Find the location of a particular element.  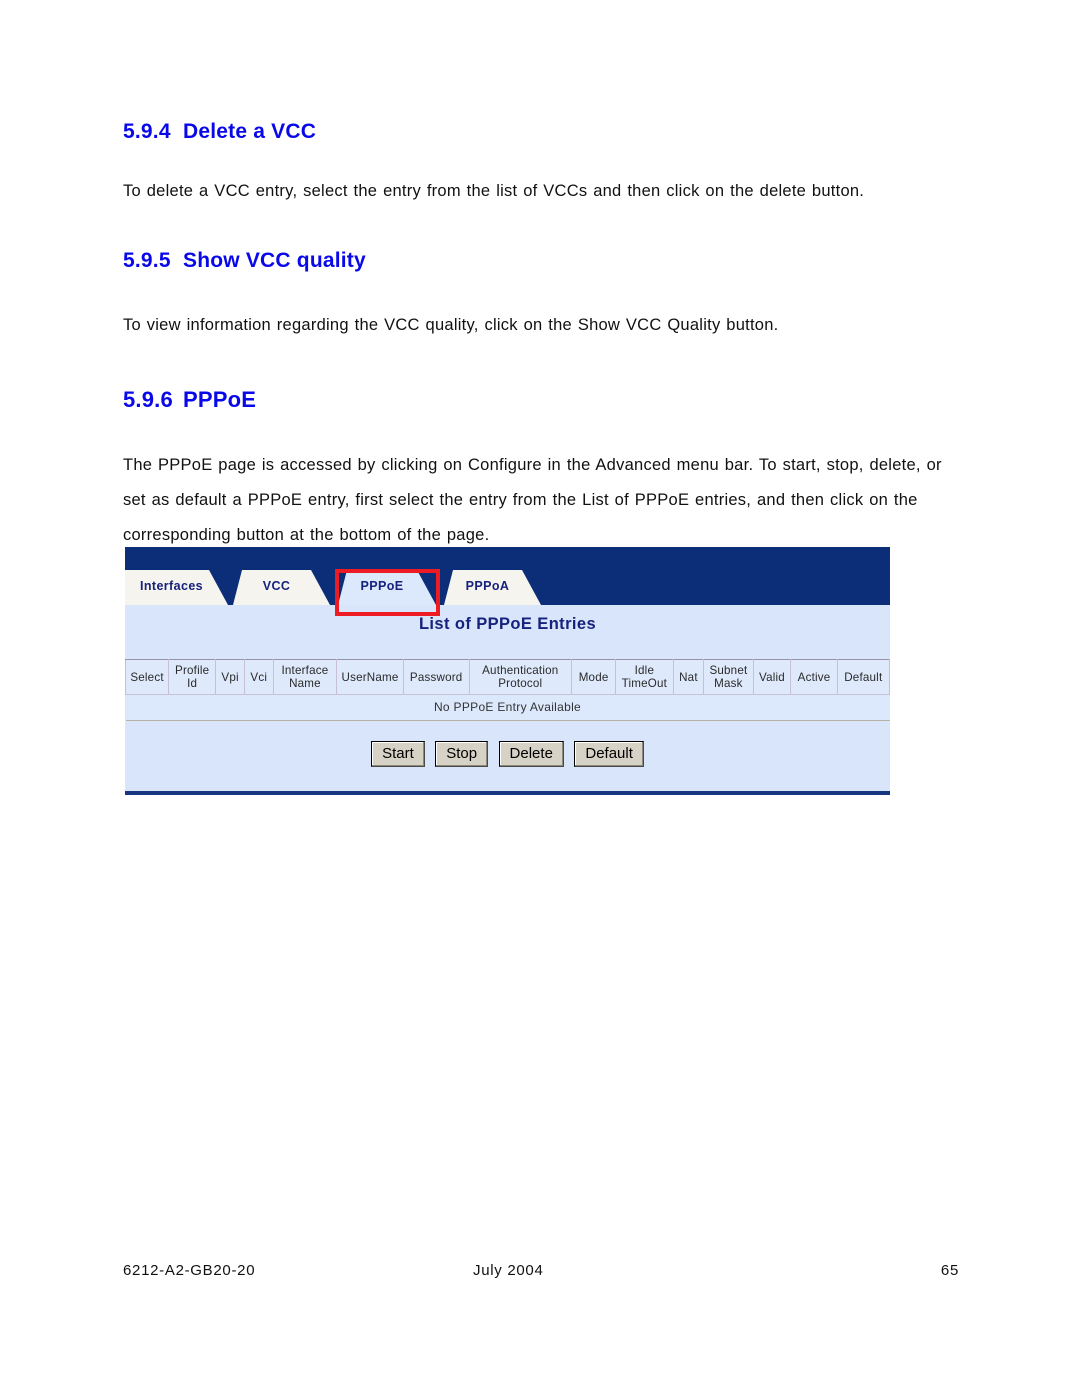

column-header-idle-timeout: Idle TimeOut is located at coordinates (644, 677).